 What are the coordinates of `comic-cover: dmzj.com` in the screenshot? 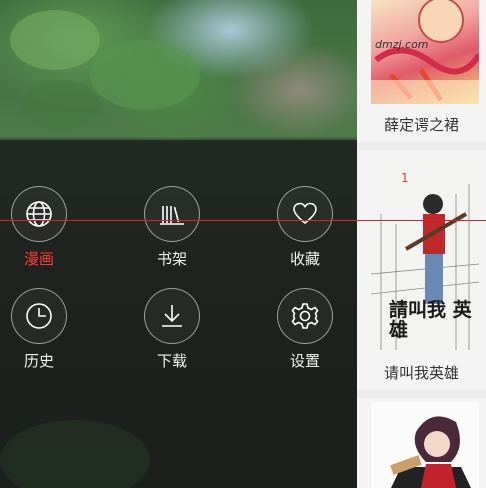 It's located at (425, 52).